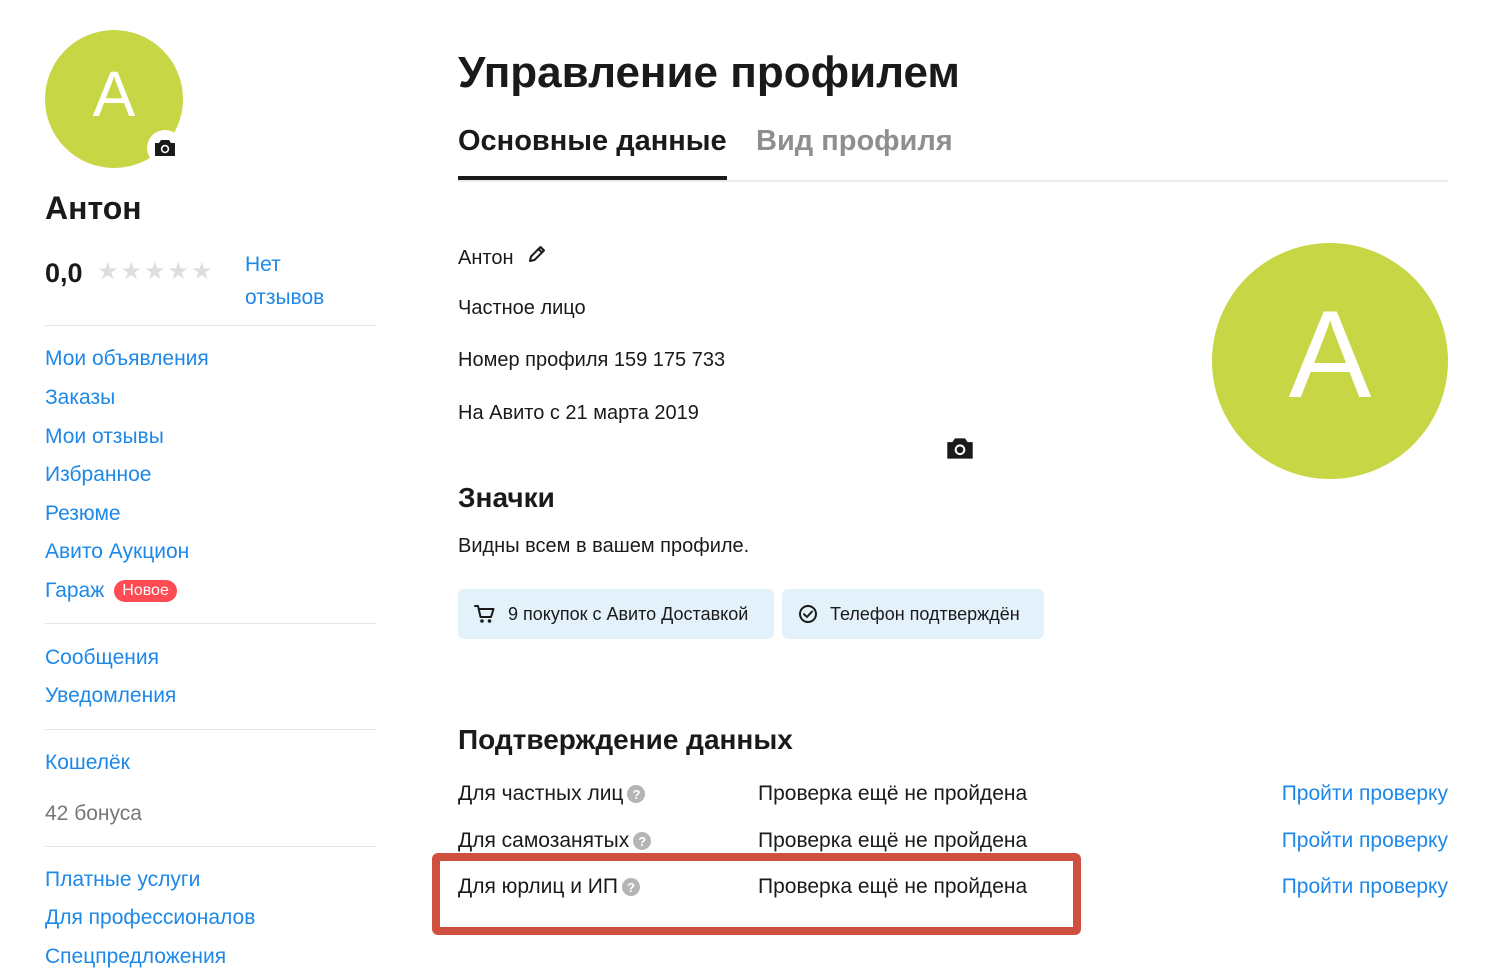 The height and width of the screenshot is (974, 1495). What do you see at coordinates (578, 413) in the screenshot?
I see `member-since: На Авито с 21 марта 2019` at bounding box center [578, 413].